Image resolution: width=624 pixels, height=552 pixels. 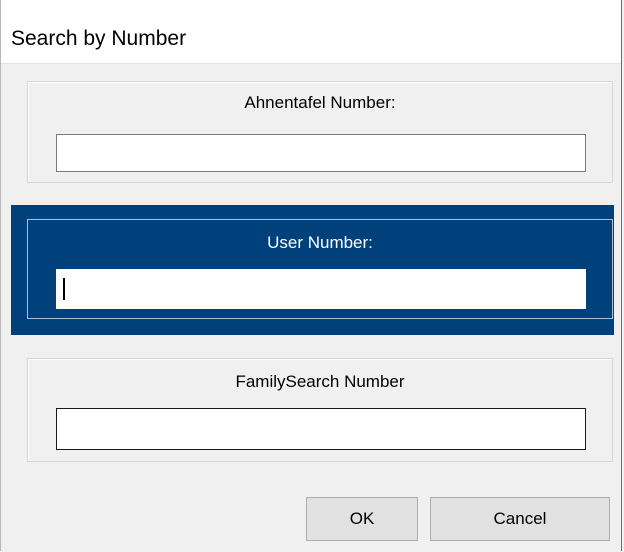 I want to click on user-number-label: User Number:, so click(x=320, y=242).